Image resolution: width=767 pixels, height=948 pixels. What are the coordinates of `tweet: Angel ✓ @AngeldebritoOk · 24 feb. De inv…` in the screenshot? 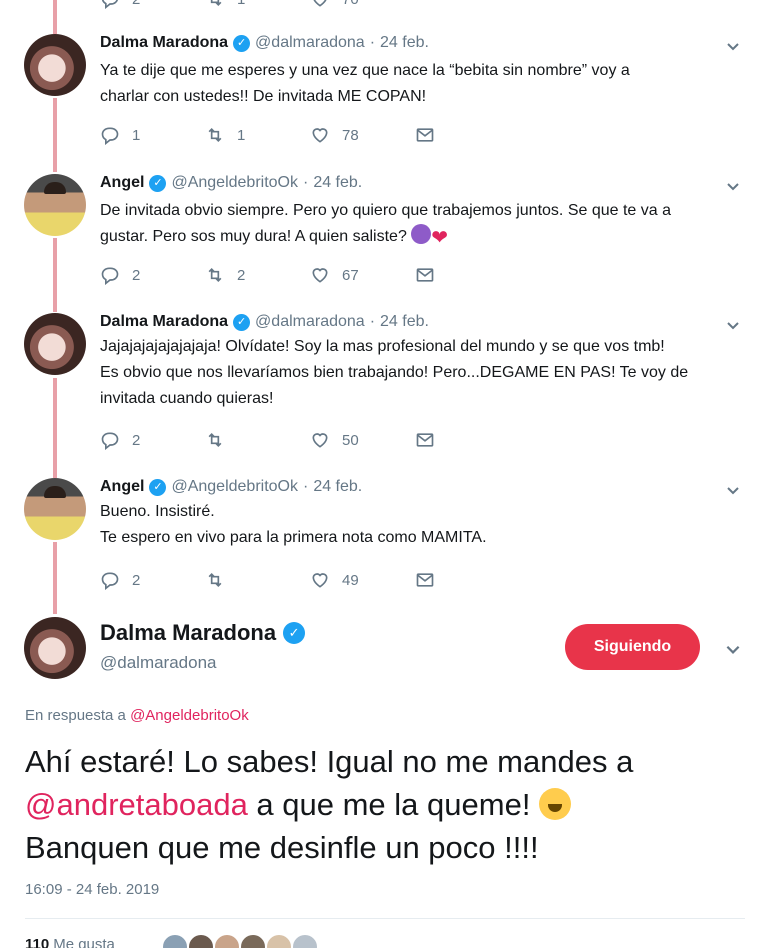 It's located at (383, 234).